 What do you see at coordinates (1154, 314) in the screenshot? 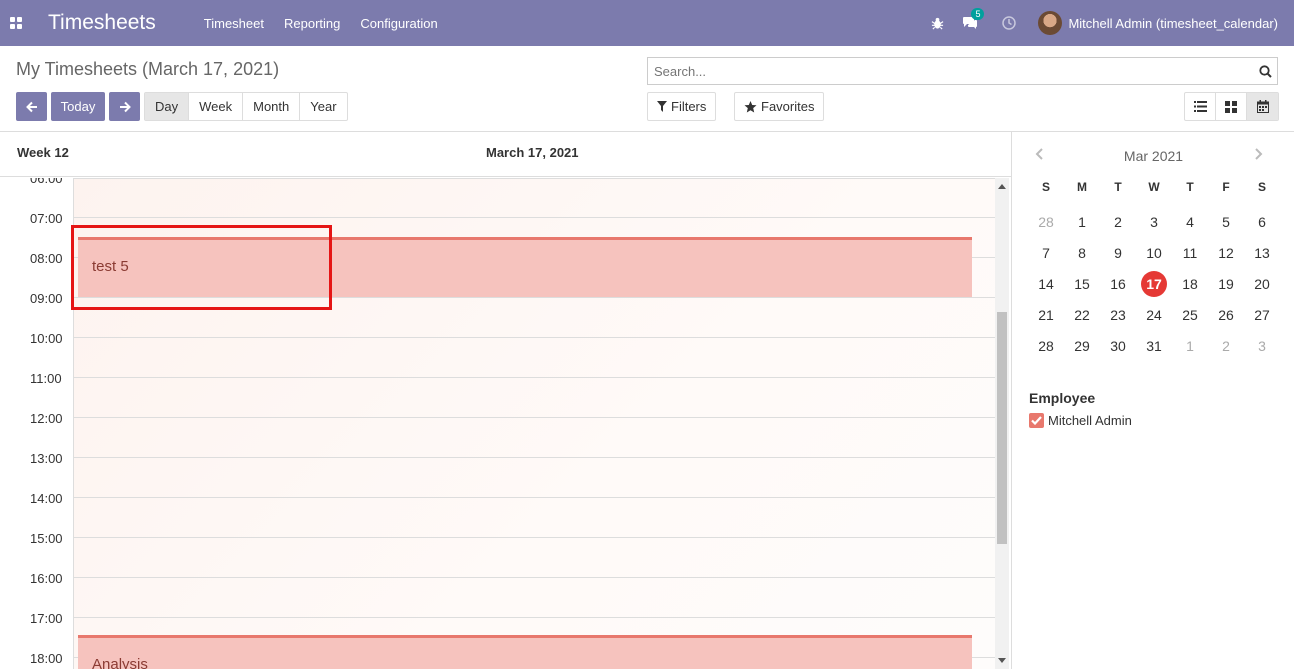
I see `mini-day: 24` at bounding box center [1154, 314].